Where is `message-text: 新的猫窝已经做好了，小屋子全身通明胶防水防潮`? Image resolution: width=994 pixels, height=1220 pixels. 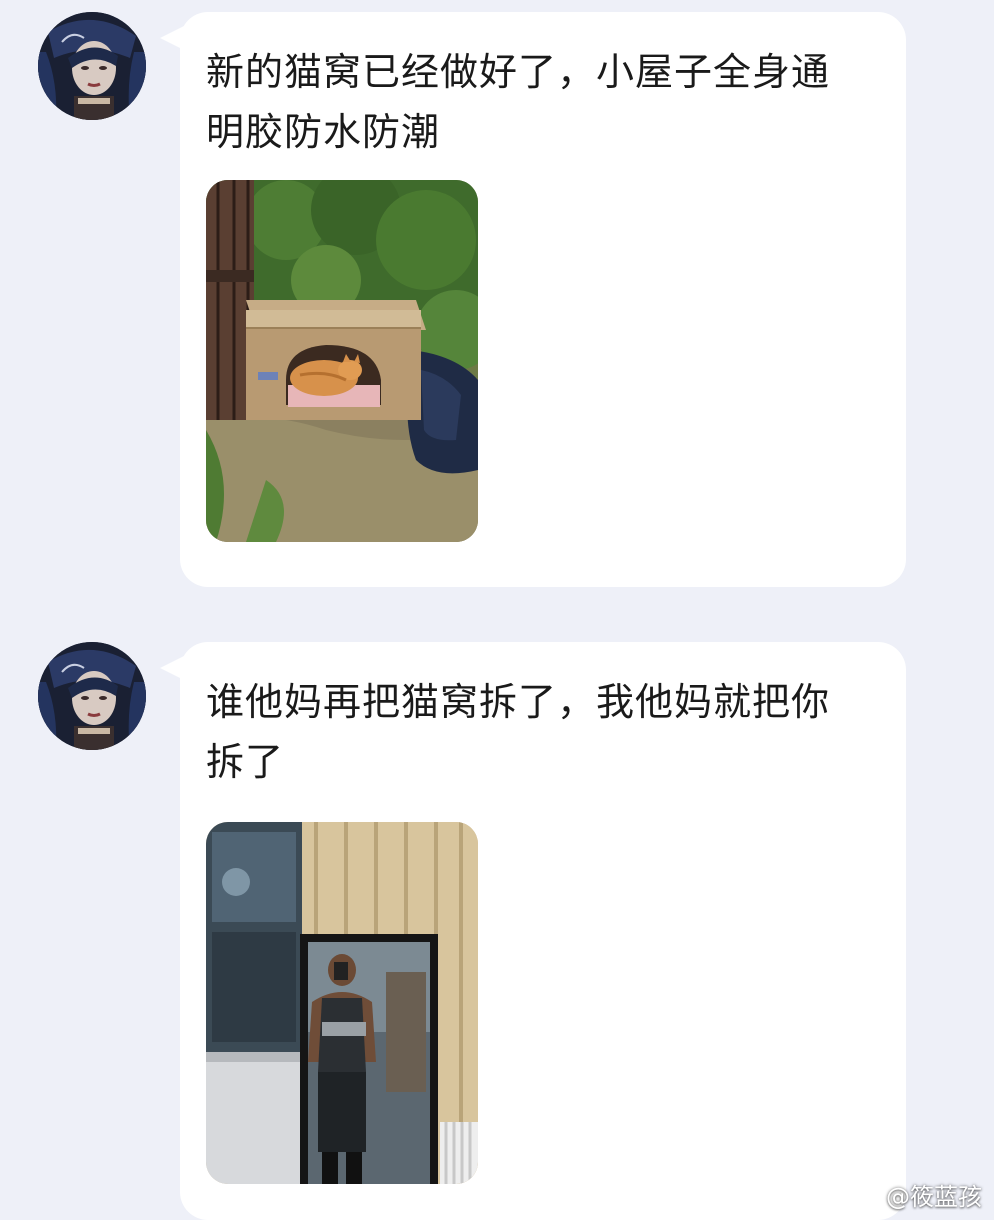
message-text: 新的猫窝已经做好了，小屋子全身通明胶防水防潮 is located at coordinates (518, 102).